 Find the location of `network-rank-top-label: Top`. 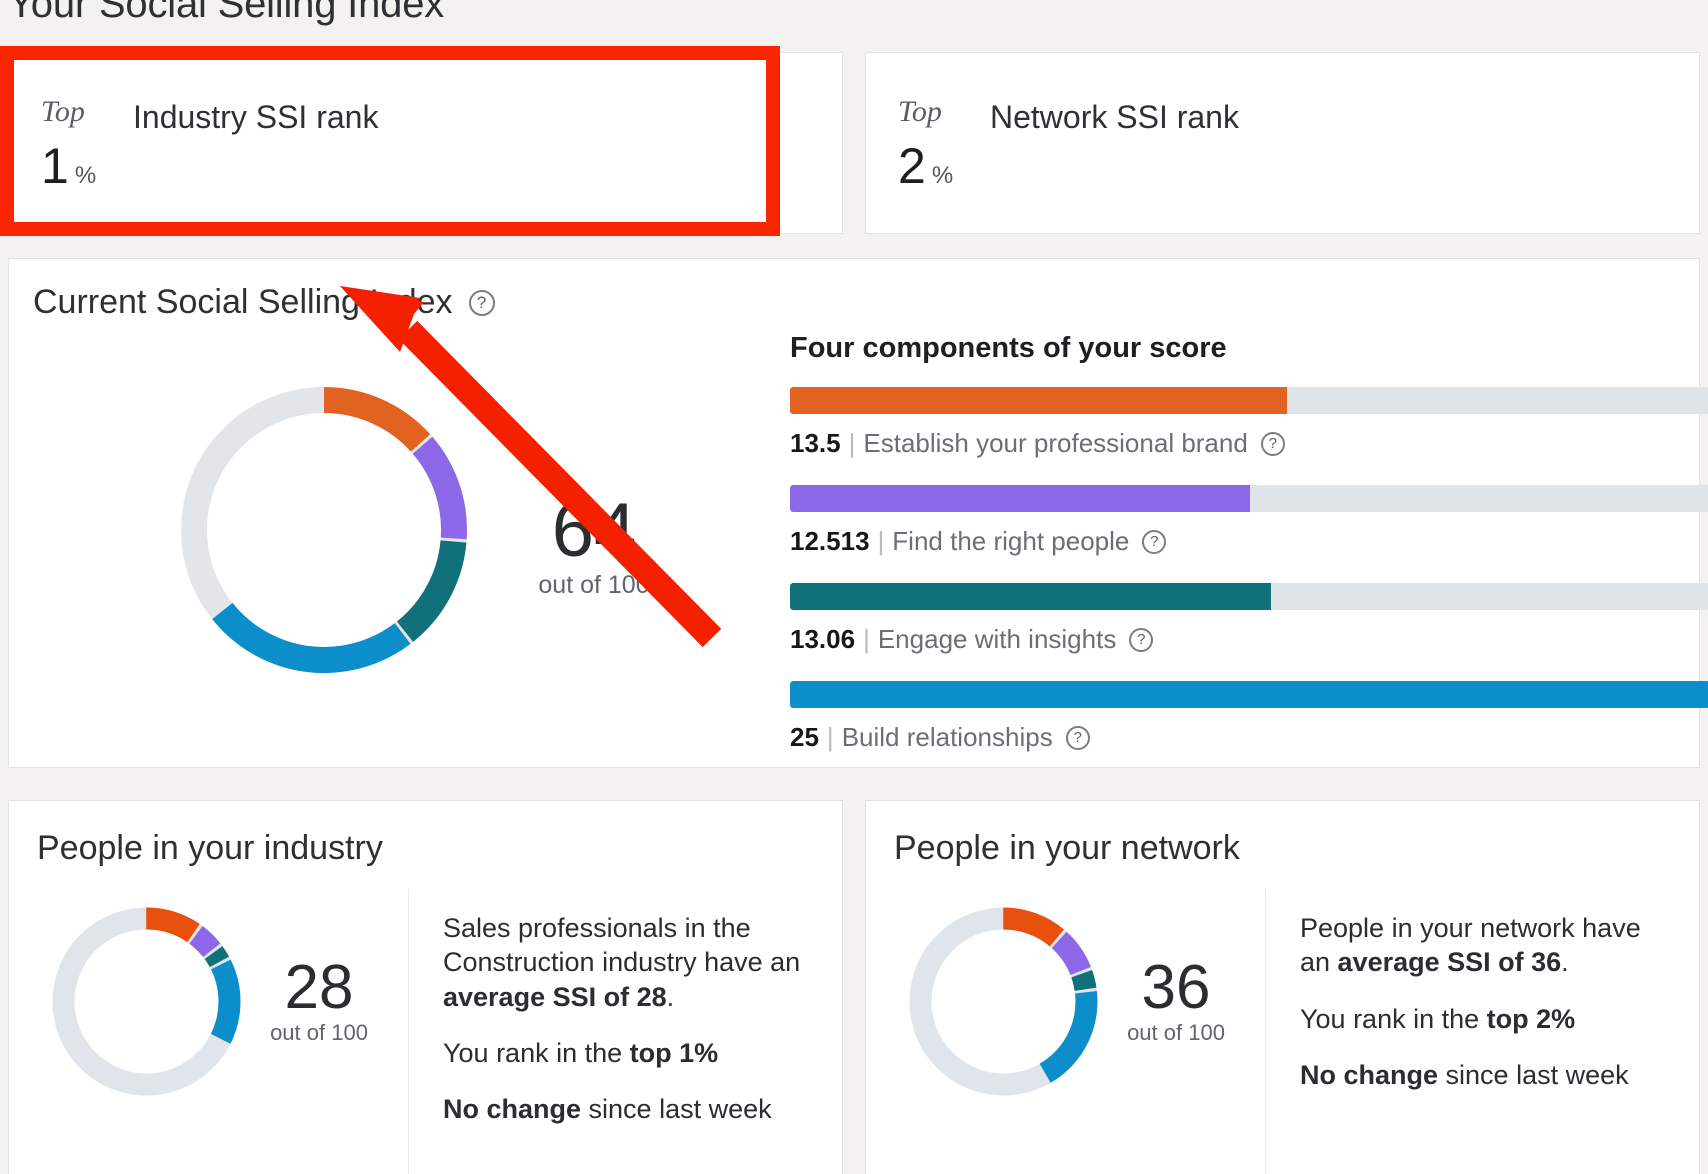

network-rank-top-label: Top is located at coordinates (920, 111).